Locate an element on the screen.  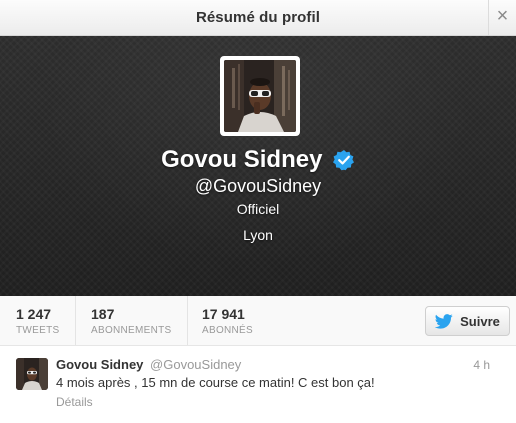
profile-avatar is located at coordinates (260, 96).